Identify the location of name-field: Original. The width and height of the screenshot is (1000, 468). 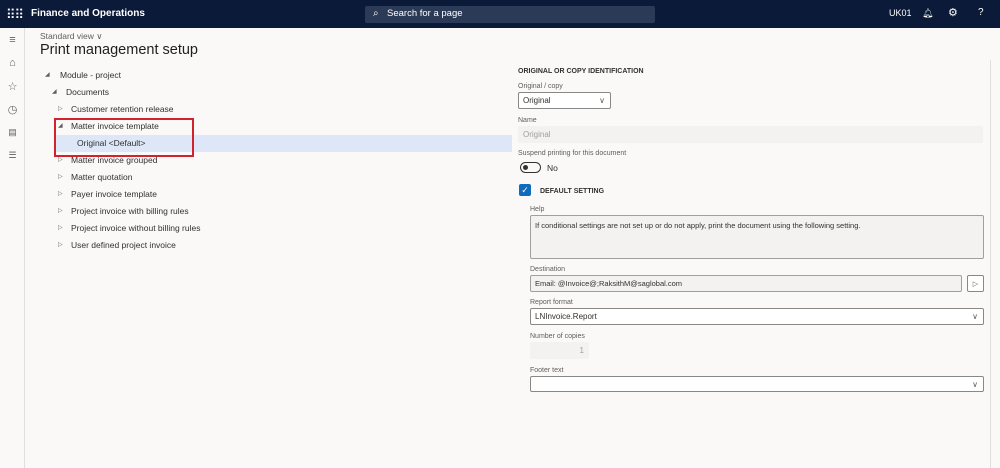
(750, 134).